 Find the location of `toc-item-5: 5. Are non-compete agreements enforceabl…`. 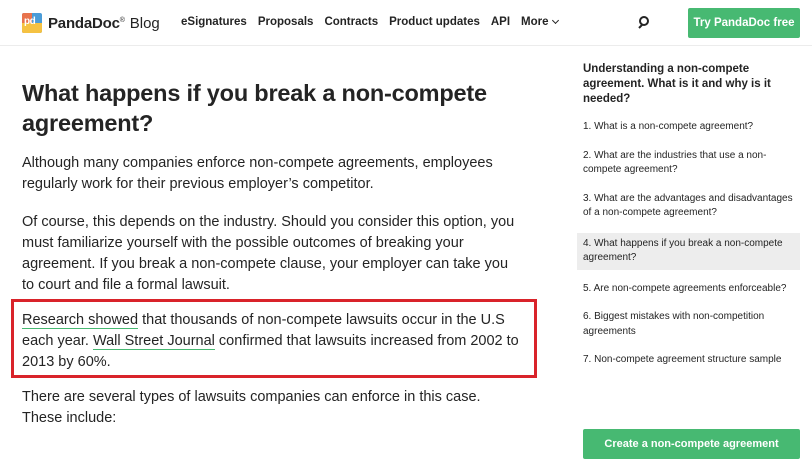

toc-item-5: 5. Are non-compete agreements enforceabl… is located at coordinates (688, 289).